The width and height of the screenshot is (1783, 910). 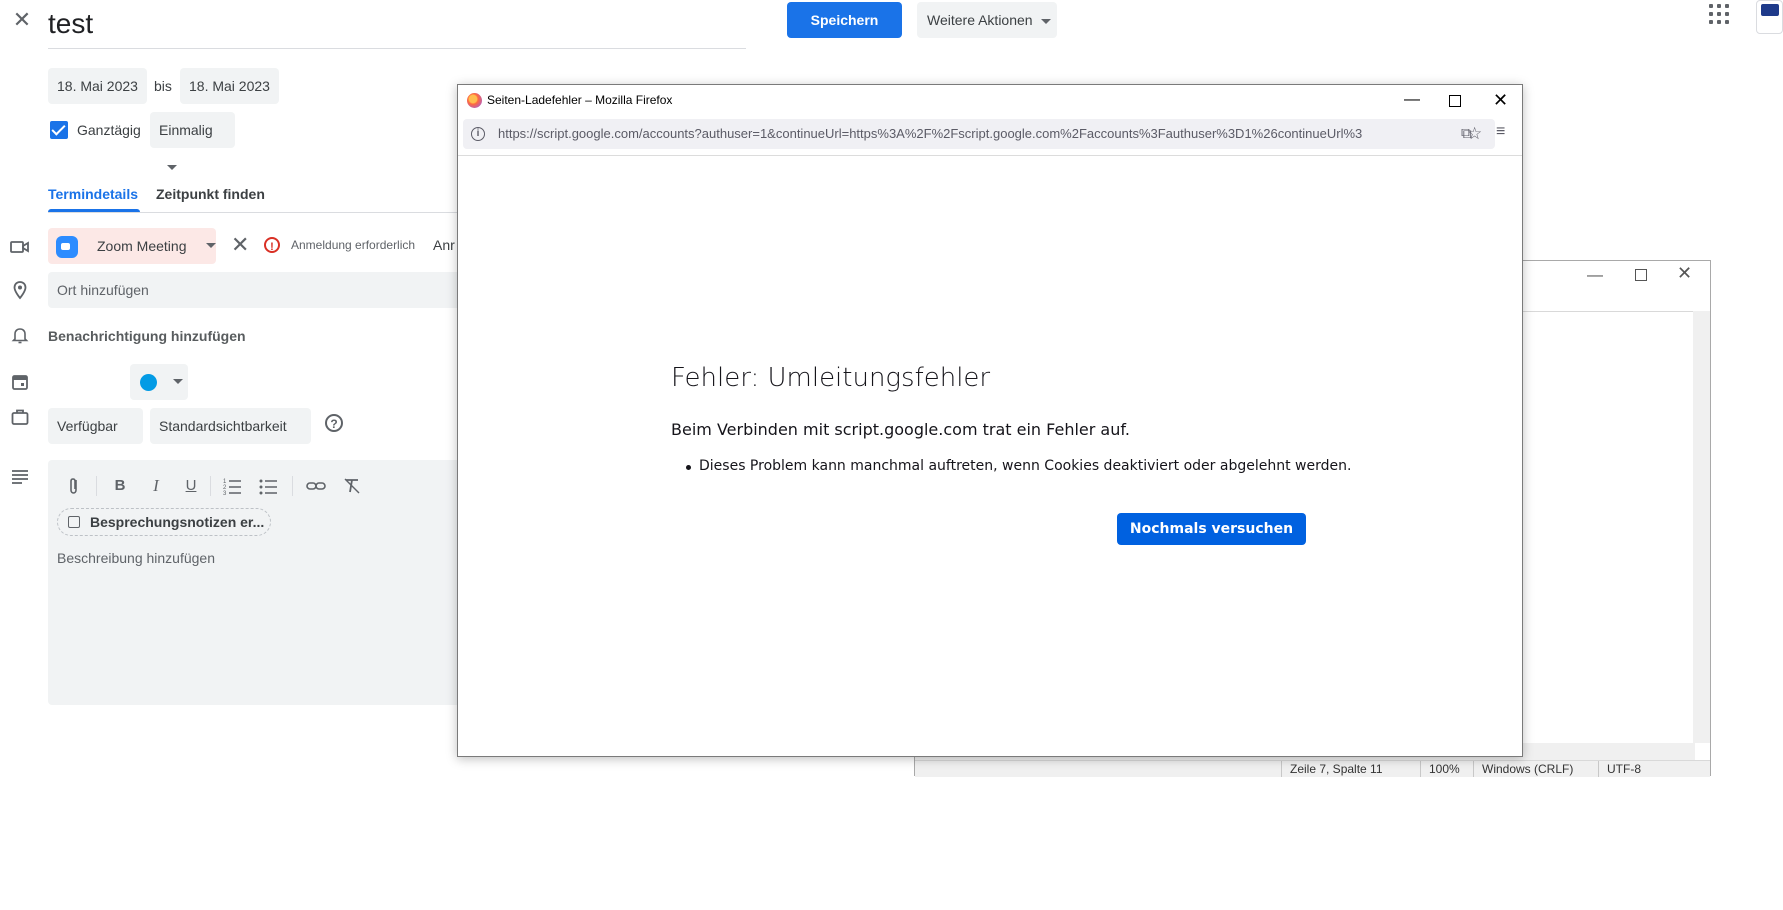 I want to click on video-camera-icon, so click(x=19, y=247).